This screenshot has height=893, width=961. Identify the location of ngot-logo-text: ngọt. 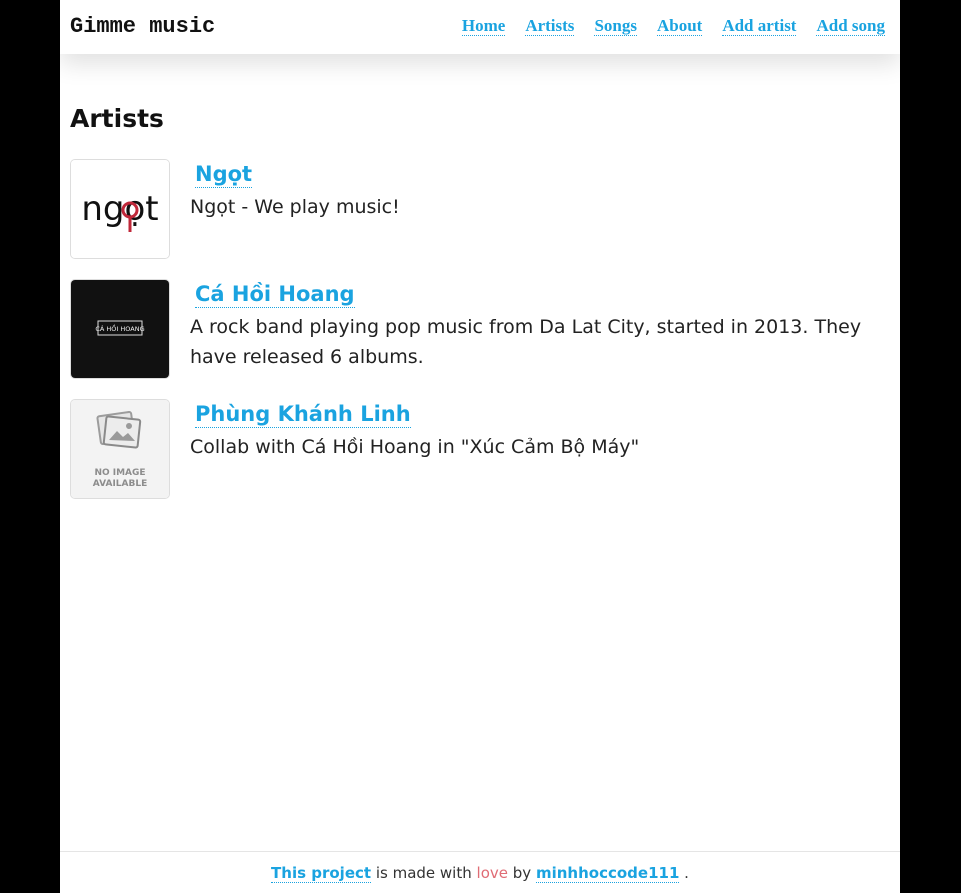
(119, 209).